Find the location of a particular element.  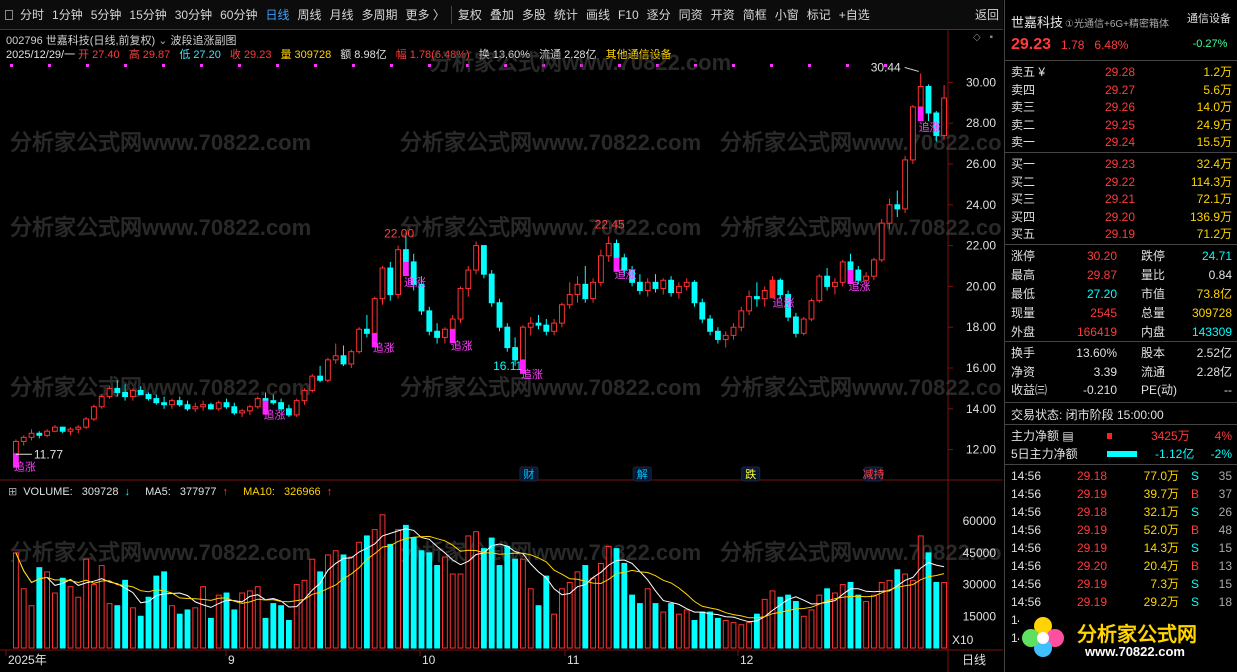

stat-label: 现量 is located at coordinates (1023, 313).